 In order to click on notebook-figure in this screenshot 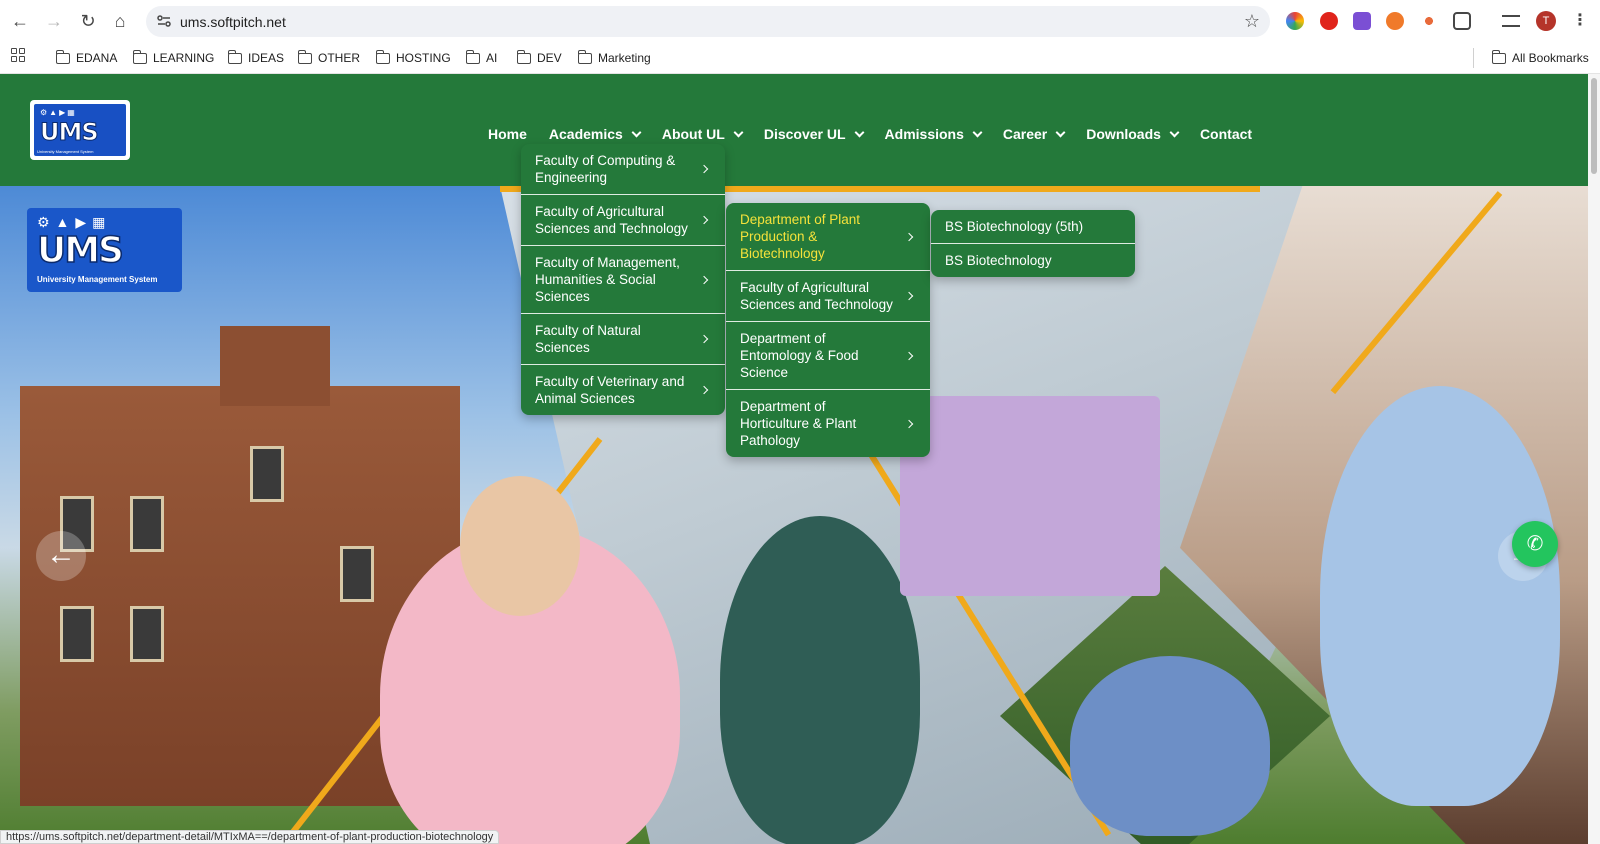, I will do `click(1030, 496)`.